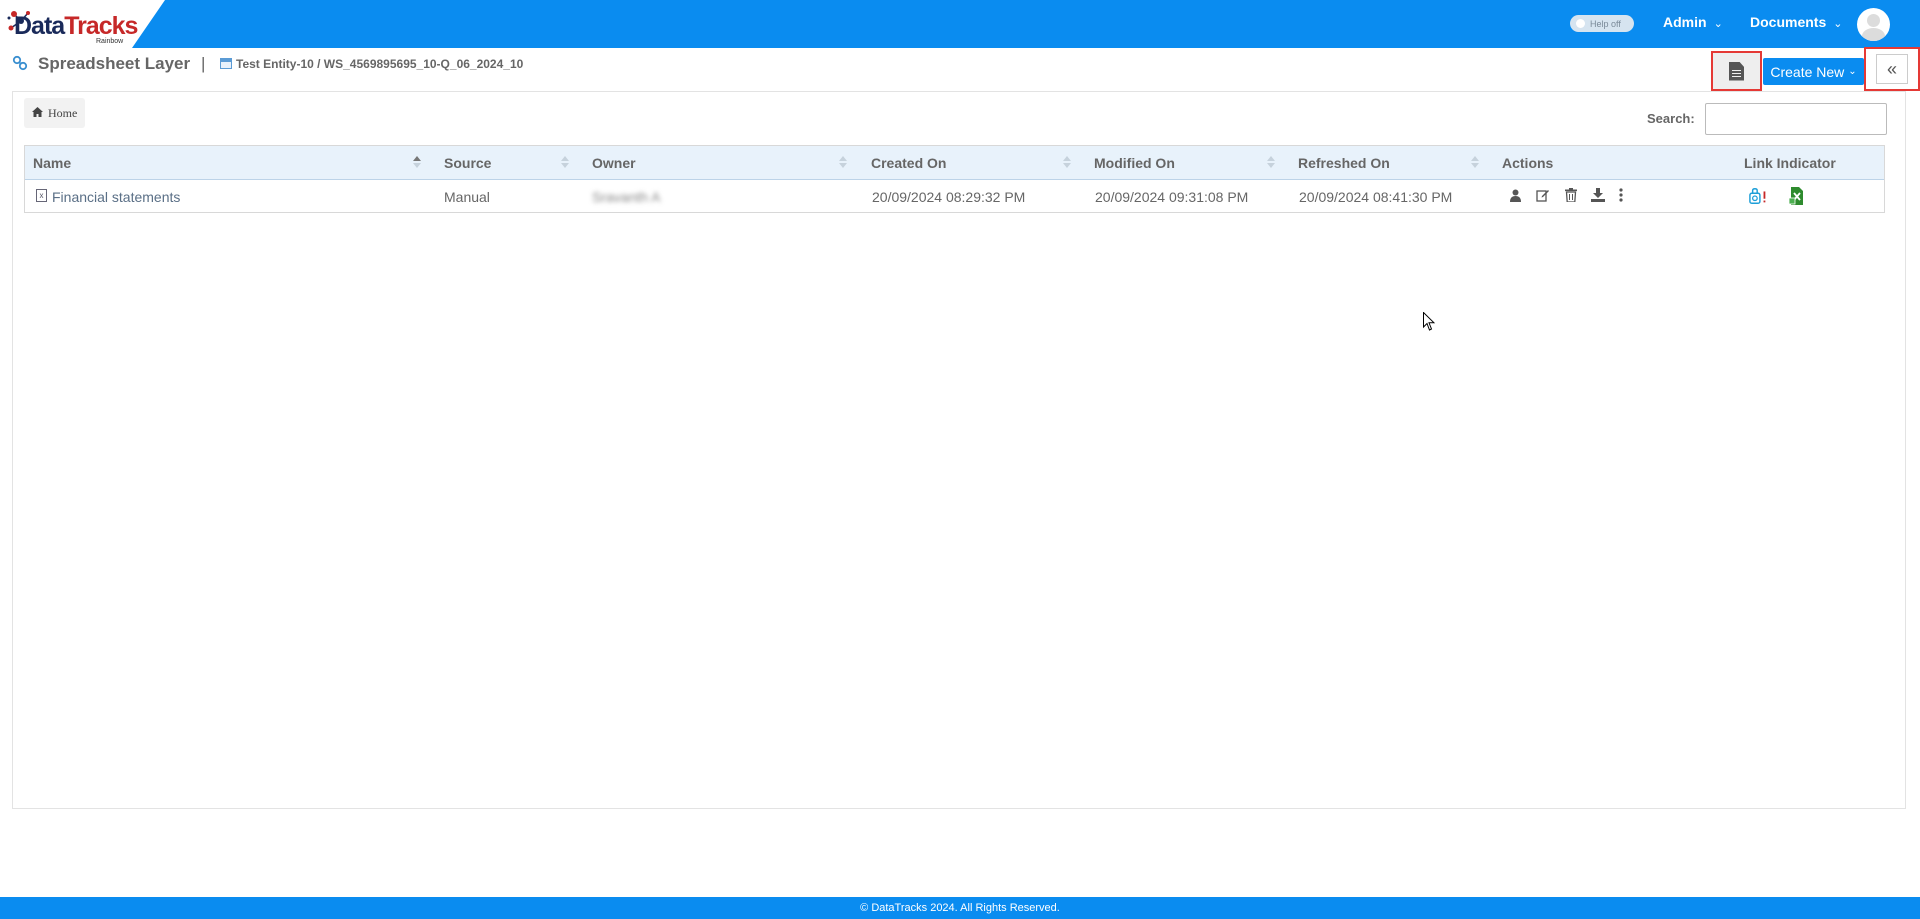 The width and height of the screenshot is (1920, 919). I want to click on row-source: Manual, so click(467, 197).